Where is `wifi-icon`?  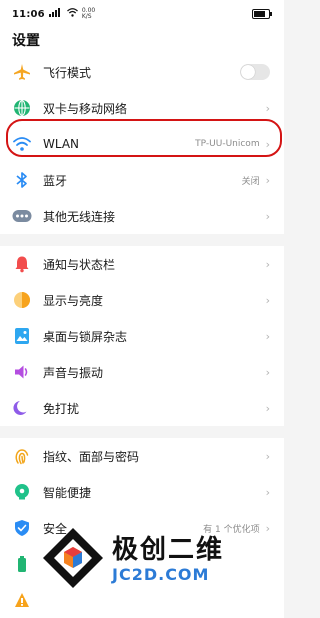
wifi-icon is located at coordinates (22, 144).